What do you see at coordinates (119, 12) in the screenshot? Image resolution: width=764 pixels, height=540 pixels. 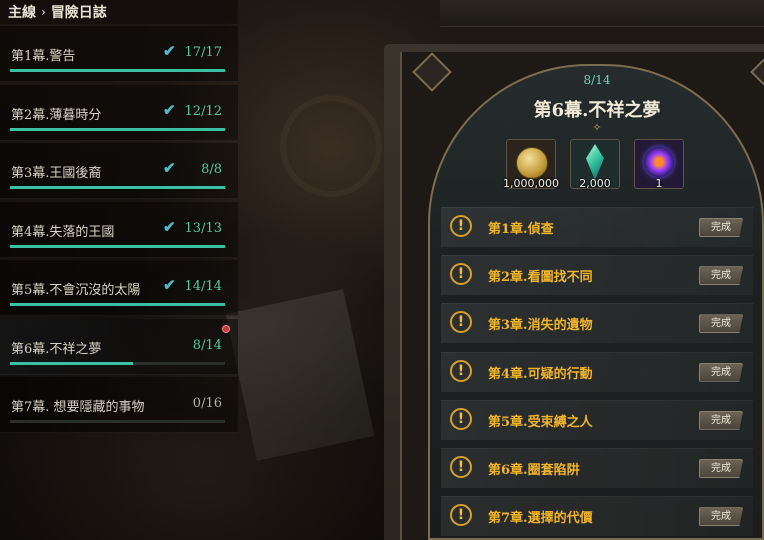 I see `breadcrumb: 主線 › 冒險日誌` at bounding box center [119, 12].